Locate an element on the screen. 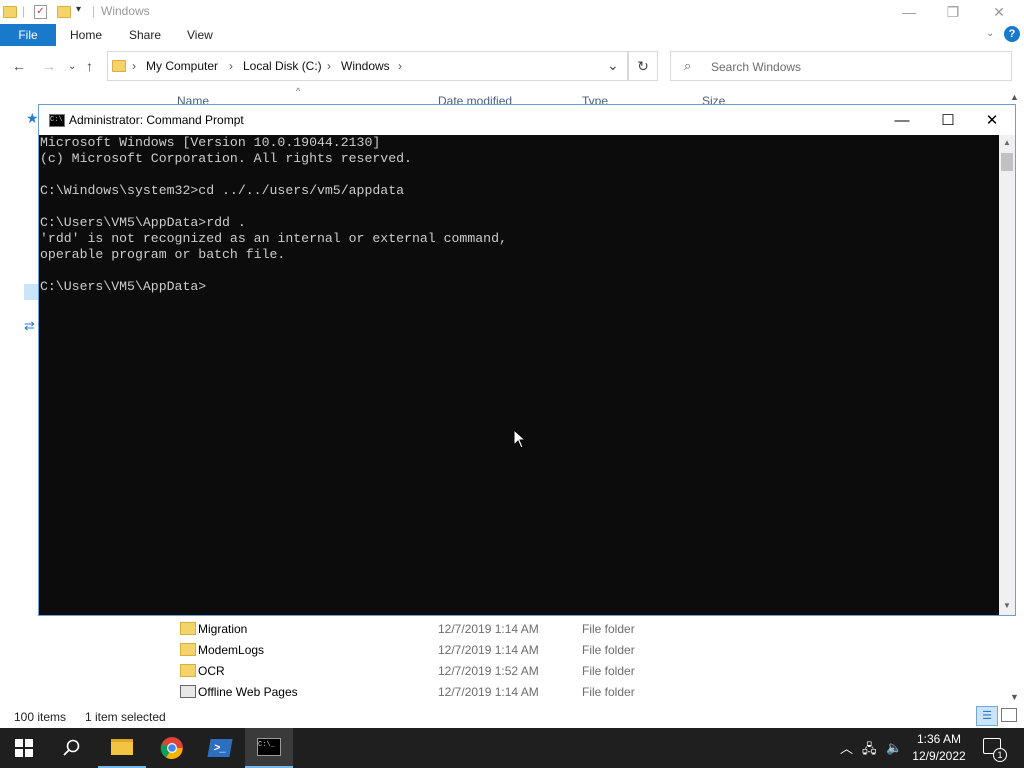 The width and height of the screenshot is (1024, 768). this-pc-icon is located at coordinates (31, 292).